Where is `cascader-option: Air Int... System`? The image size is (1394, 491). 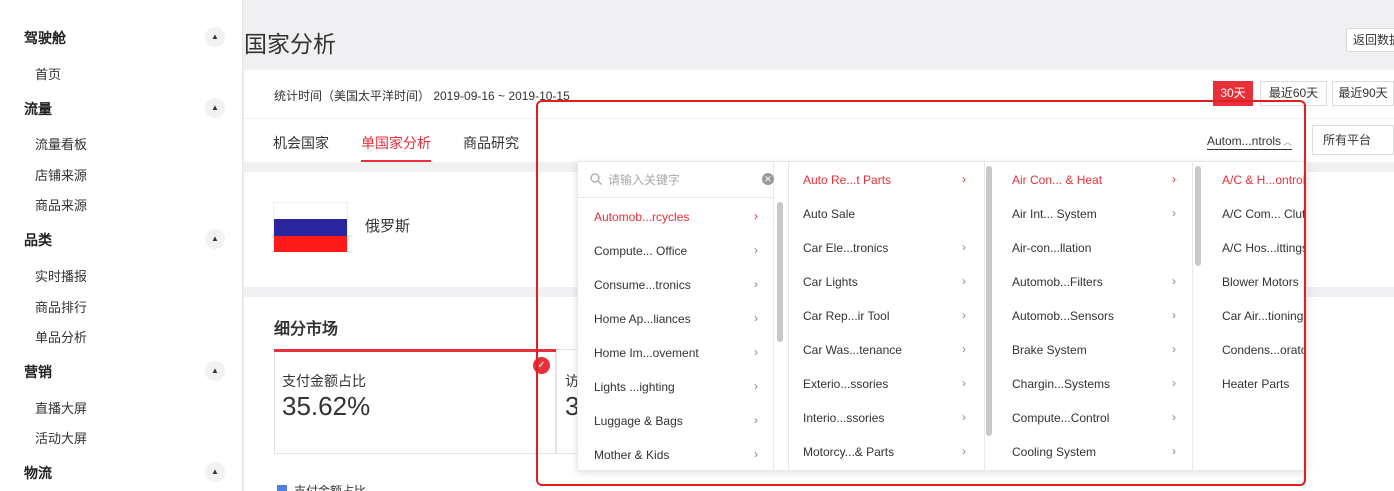
cascader-option: Air Int... System is located at coordinates (1054, 214).